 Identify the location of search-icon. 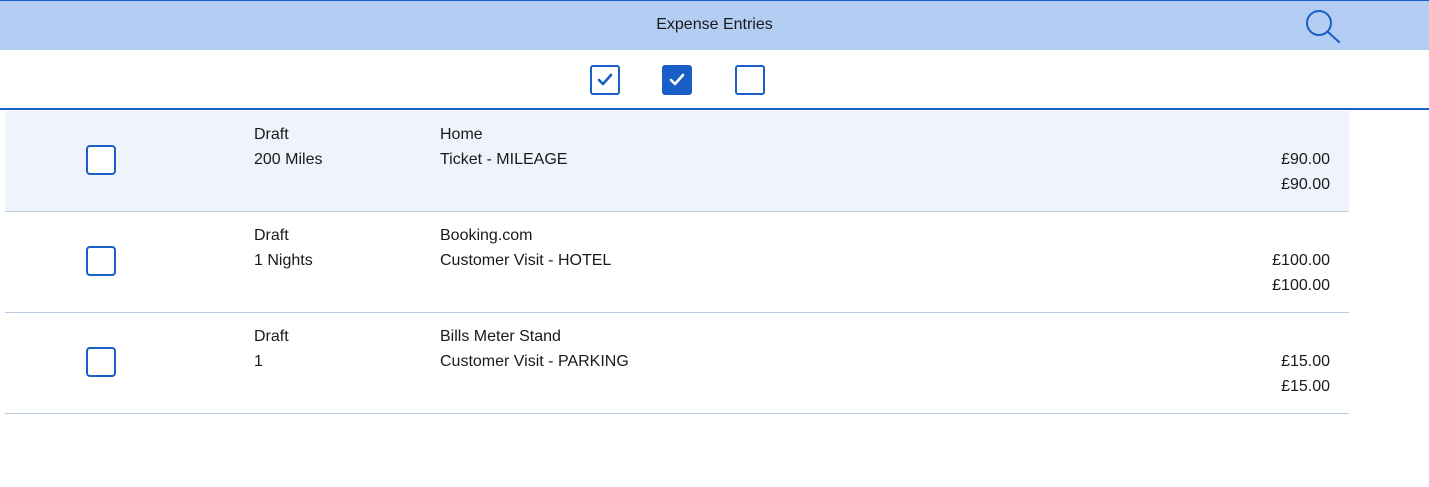
(1323, 27).